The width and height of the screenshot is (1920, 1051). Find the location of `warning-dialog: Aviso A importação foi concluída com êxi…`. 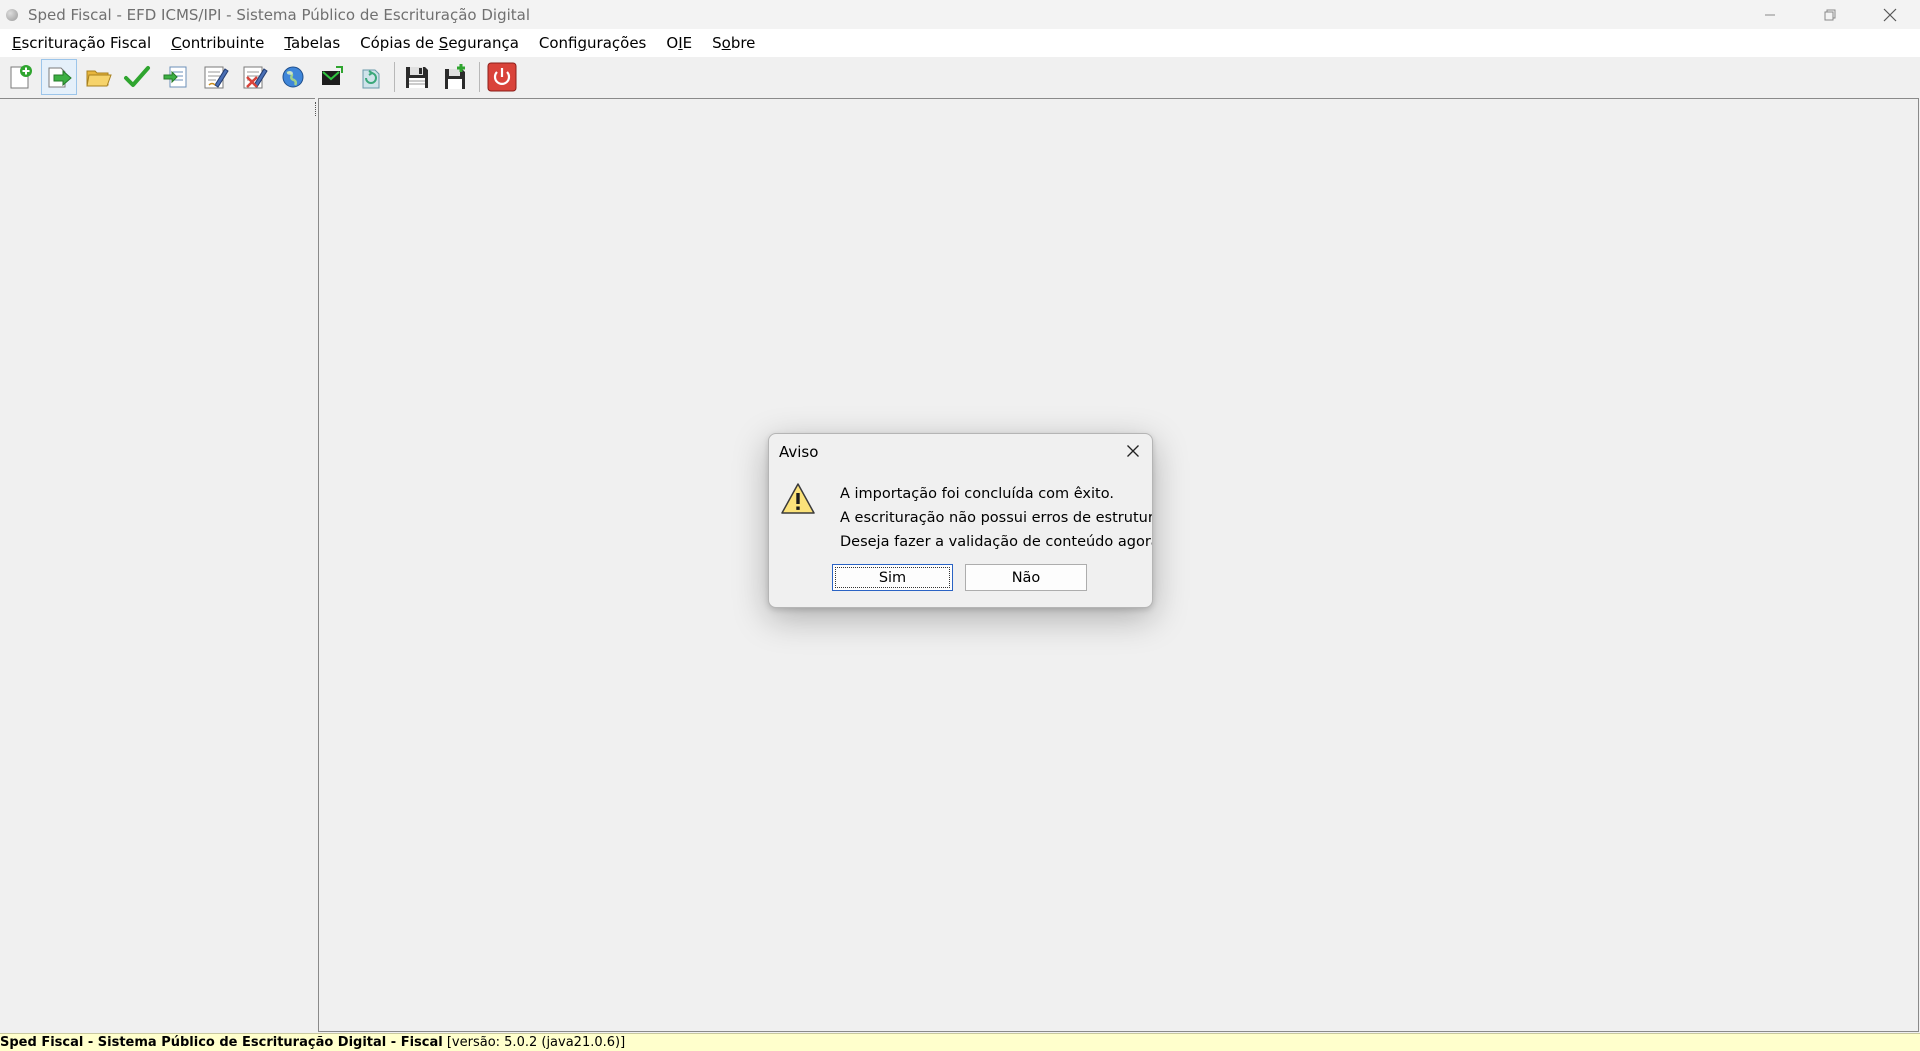

warning-dialog: Aviso A importação foi concluída com êxi… is located at coordinates (960, 520).